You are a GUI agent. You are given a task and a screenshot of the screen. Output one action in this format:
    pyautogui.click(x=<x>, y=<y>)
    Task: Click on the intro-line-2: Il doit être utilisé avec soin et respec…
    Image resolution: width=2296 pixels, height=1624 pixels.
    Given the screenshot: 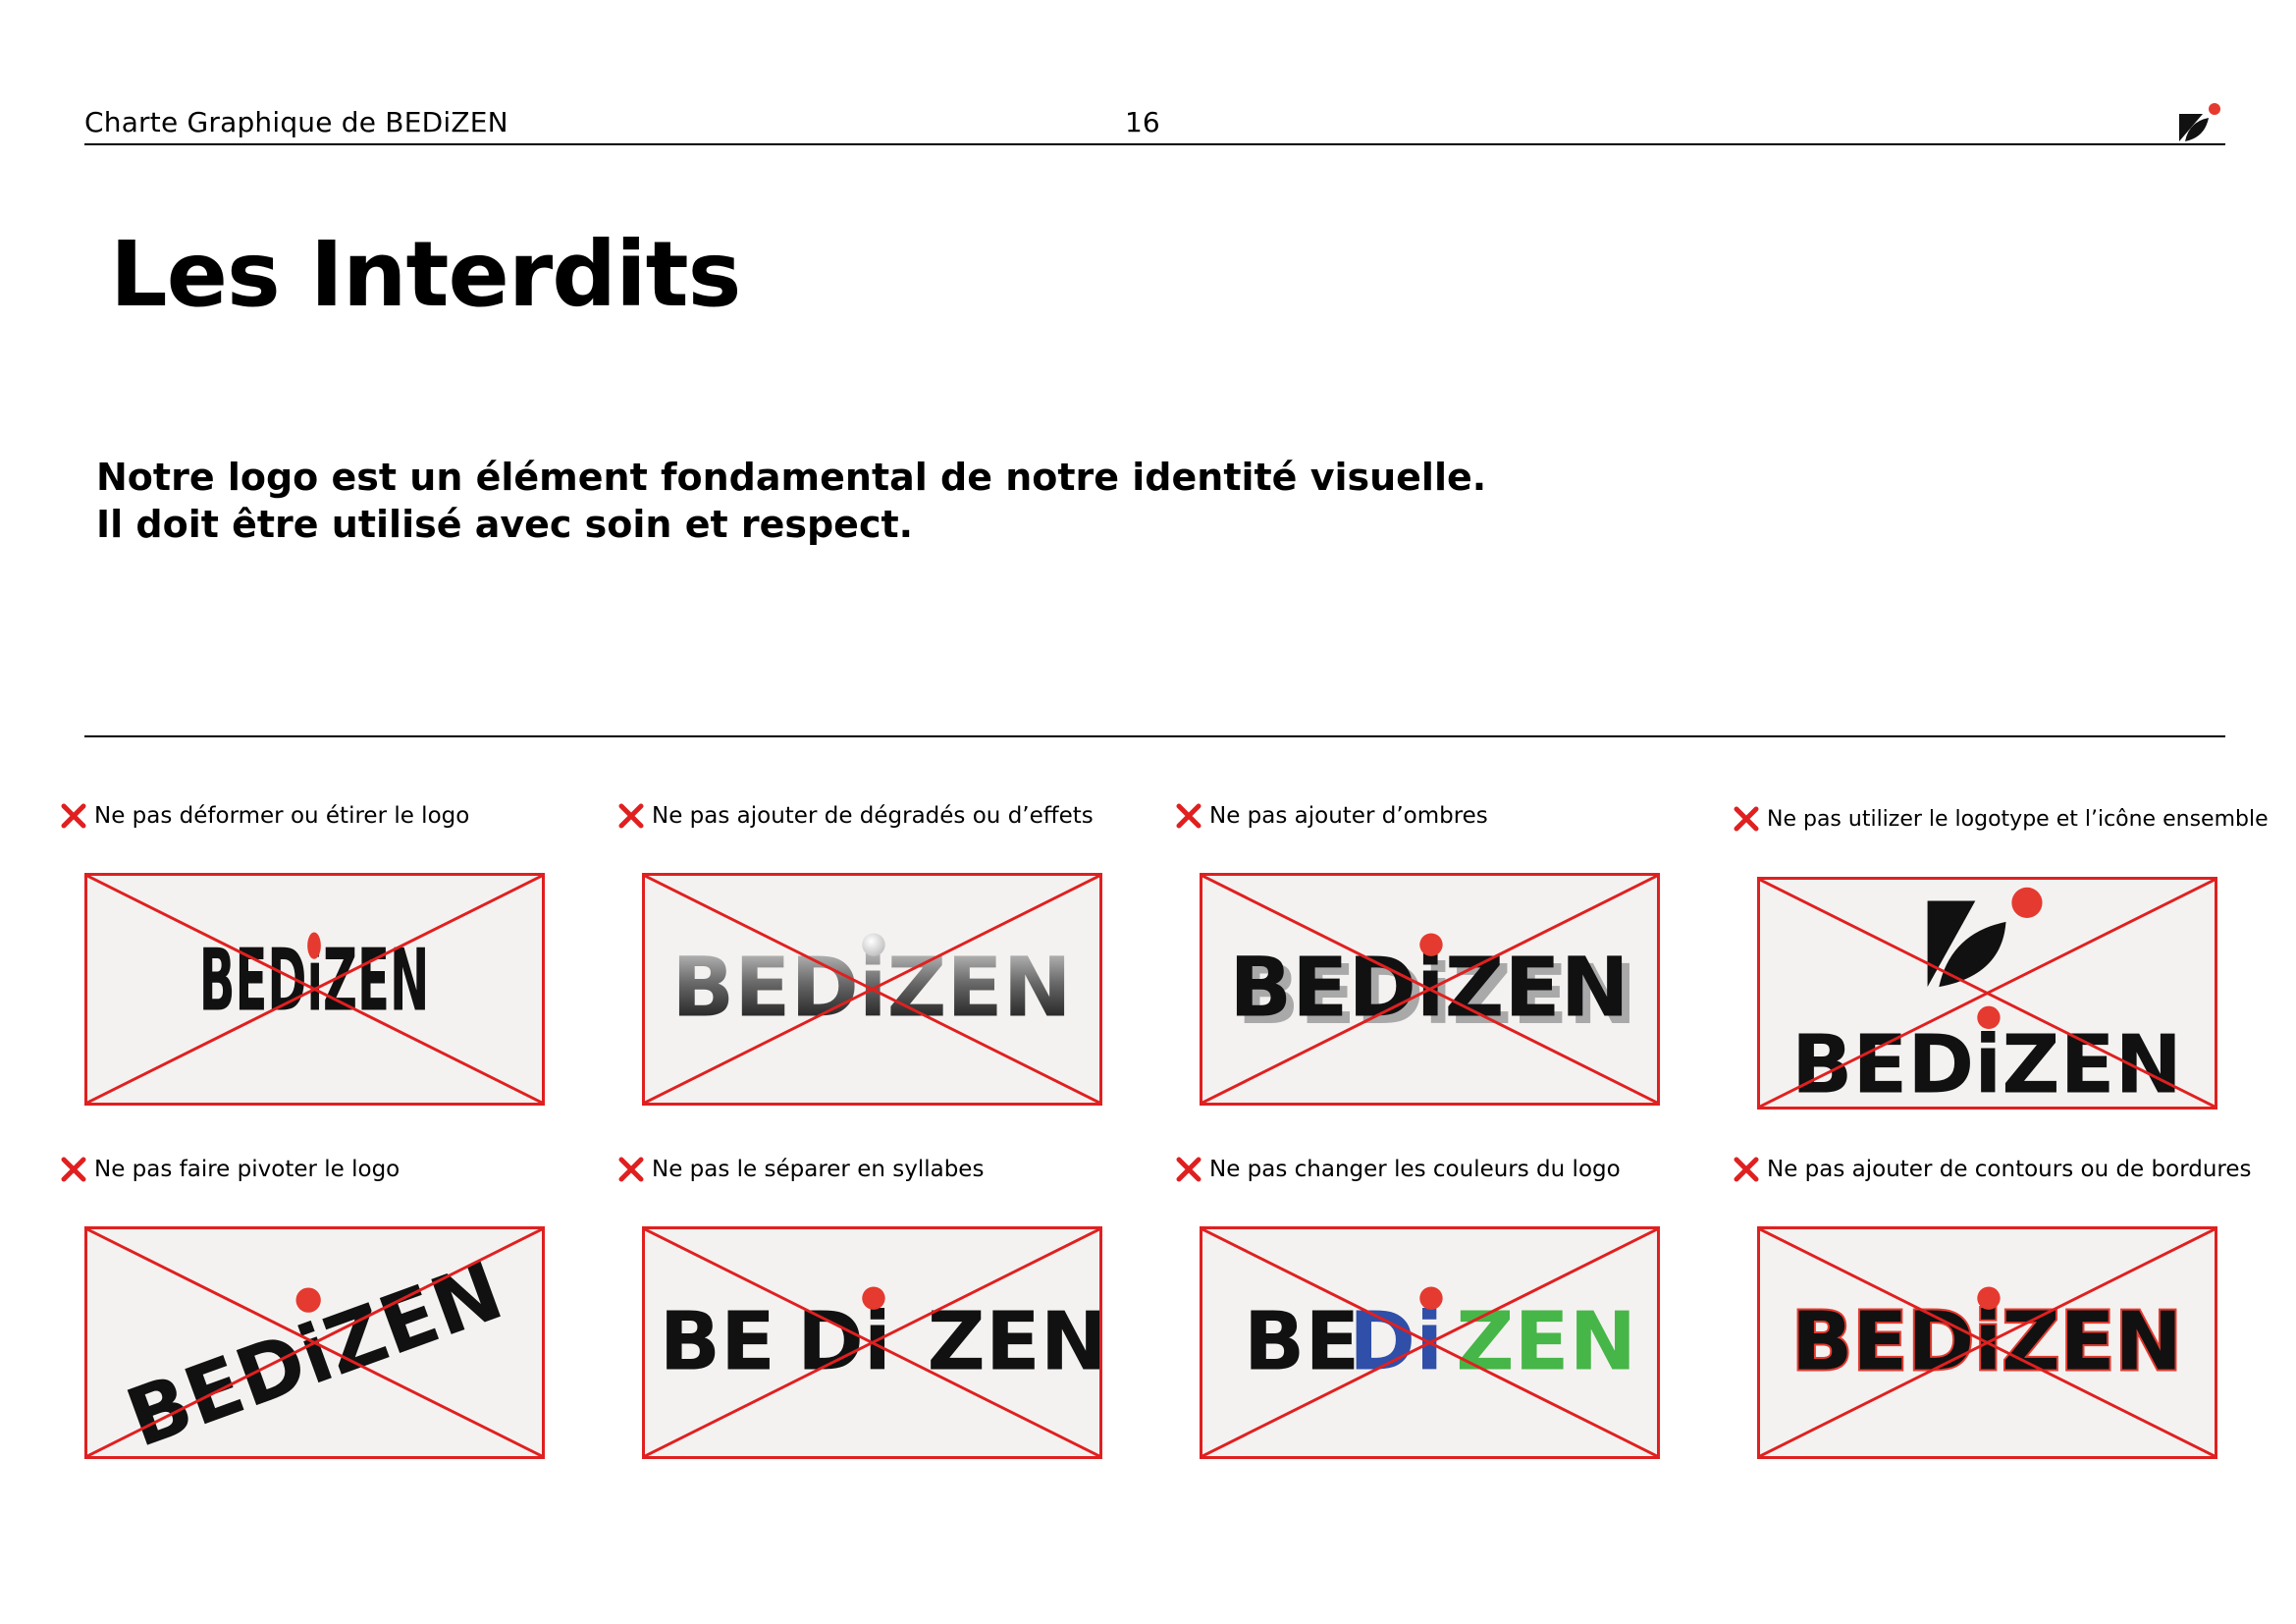 What is the action you would take?
    pyautogui.click(x=505, y=524)
    